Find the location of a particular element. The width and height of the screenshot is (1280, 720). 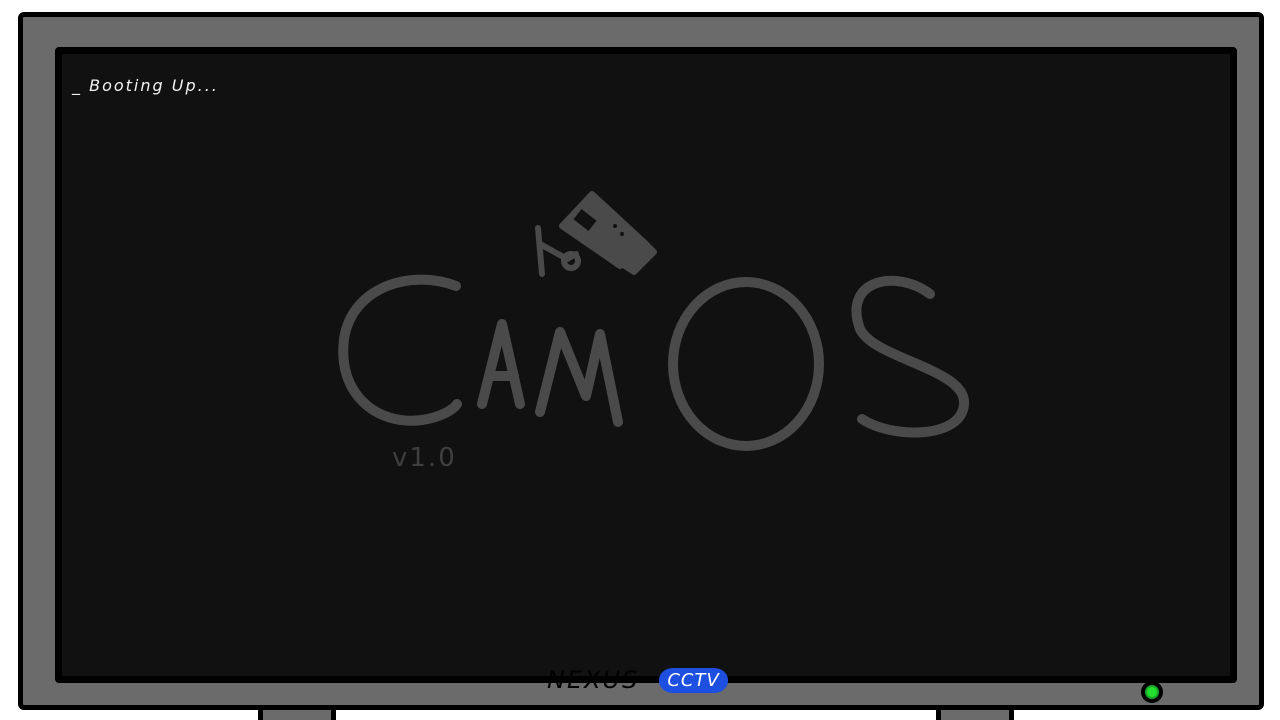

logo-version: v1.0 is located at coordinates (424, 458).